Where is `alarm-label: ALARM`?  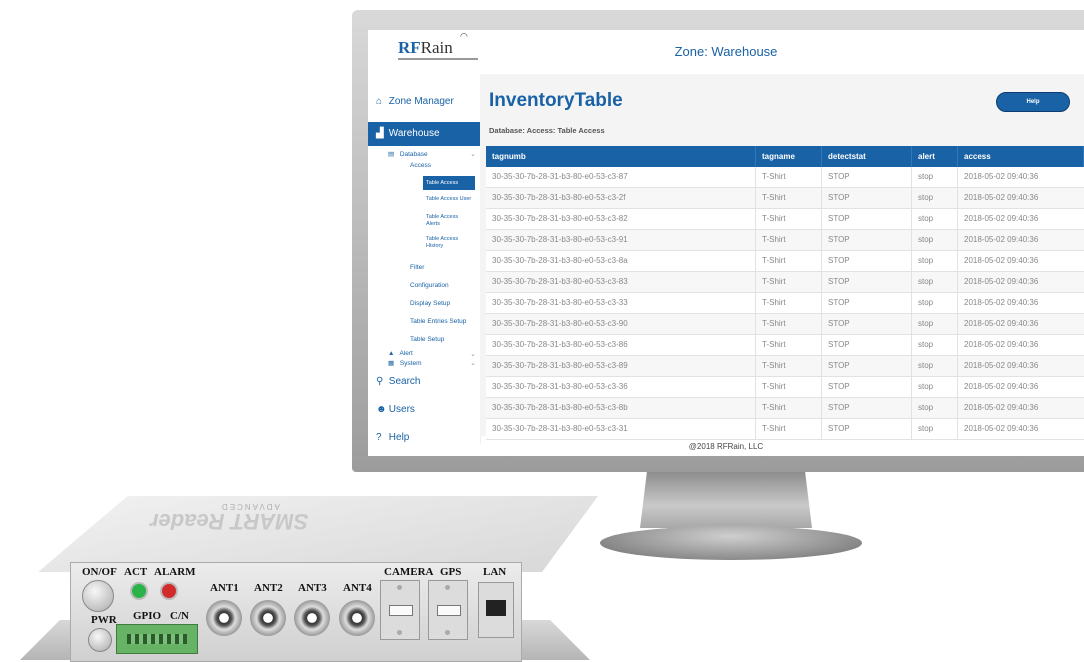 alarm-label: ALARM is located at coordinates (175, 572).